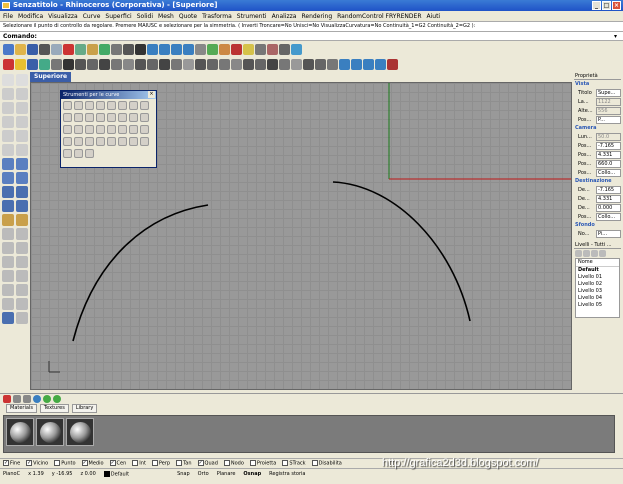 The height and width of the screenshot is (484, 623). Describe the element at coordinates (160, 463) in the screenshot. I see `osnap-perp: Perp` at that location.